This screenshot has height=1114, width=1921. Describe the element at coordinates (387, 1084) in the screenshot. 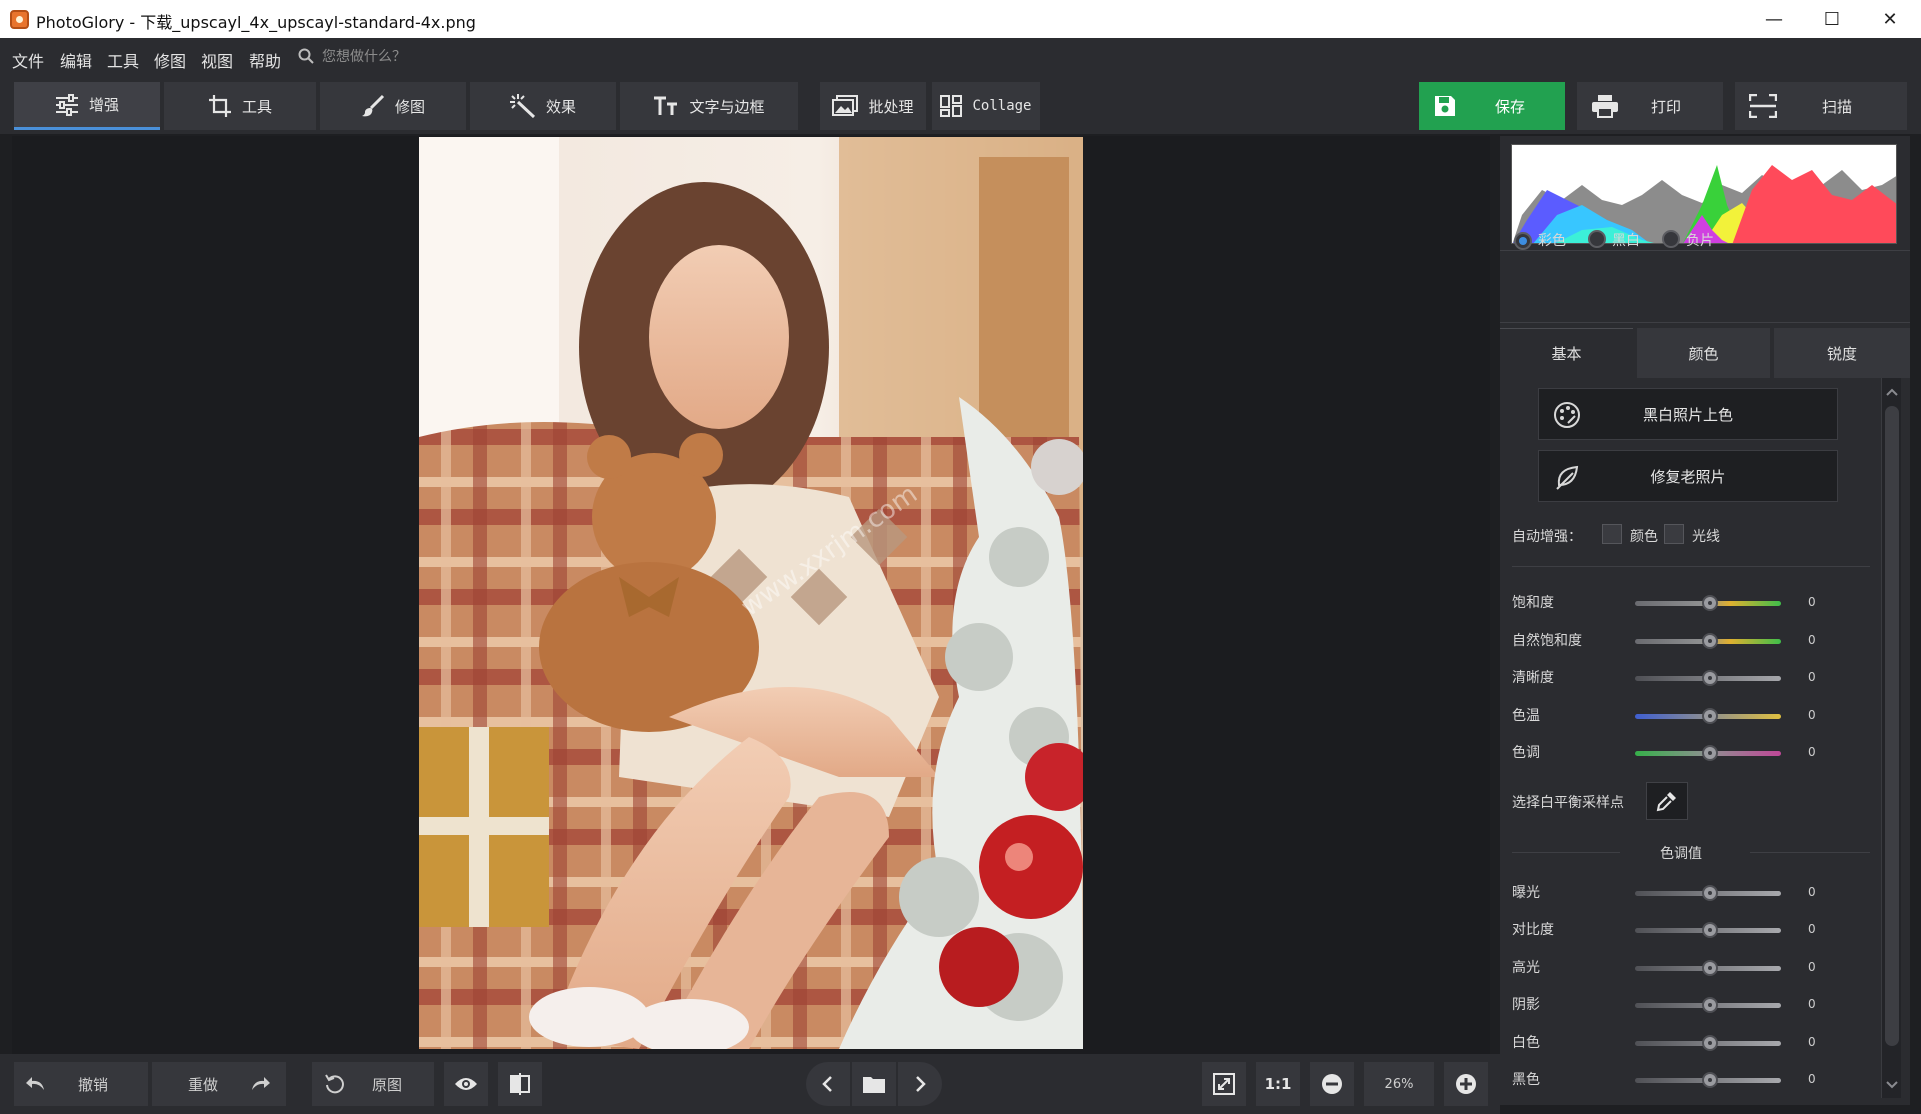

I see `original-label: 原图` at that location.